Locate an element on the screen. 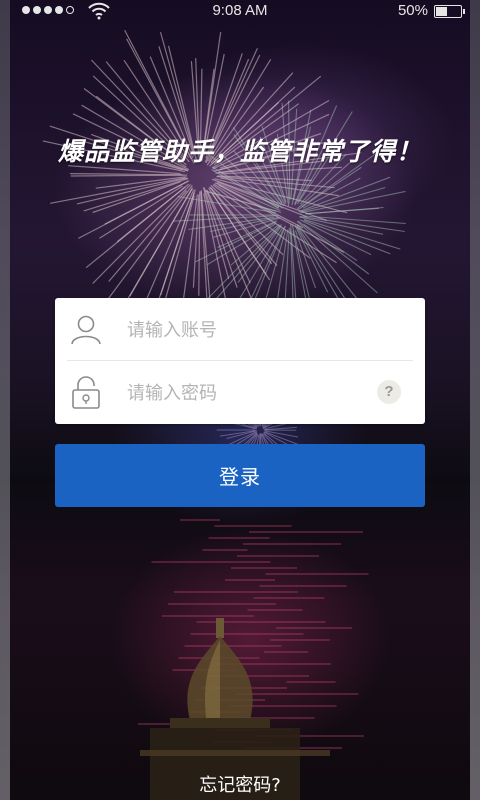 This screenshot has width=480, height=800. battery-icon is located at coordinates (449, 11).